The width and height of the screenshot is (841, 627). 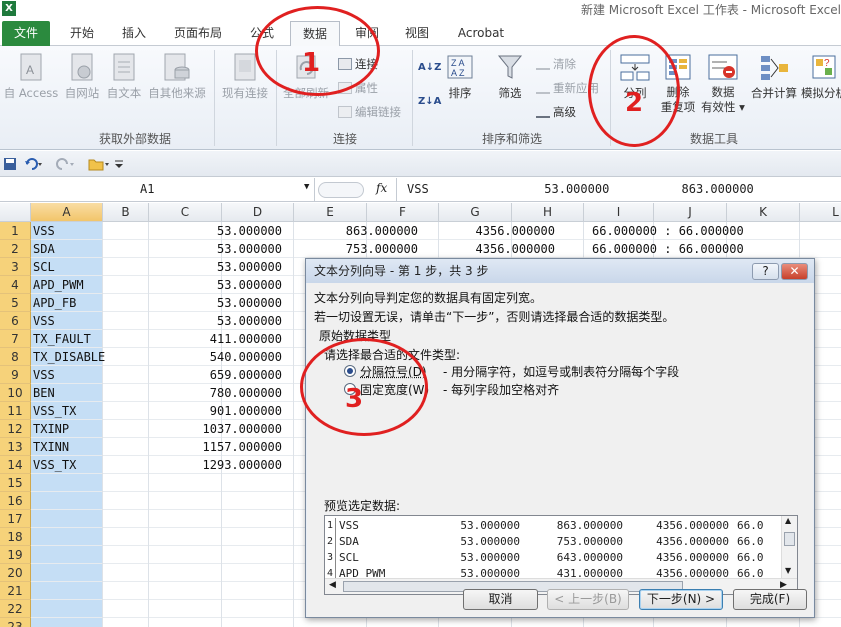 What do you see at coordinates (15, 231) in the screenshot?
I see `row-header-1: 1` at bounding box center [15, 231].